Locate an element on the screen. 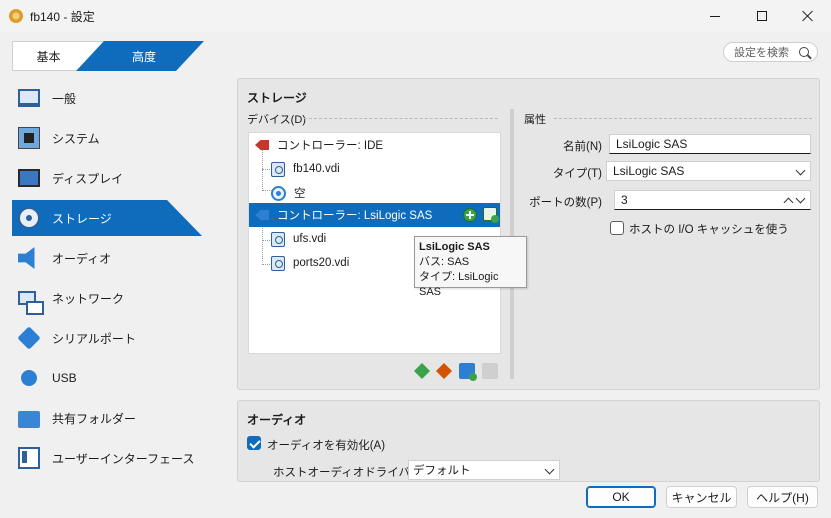 This screenshot has width=831, height=518. tree-item-label: ufs.vdi is located at coordinates (310, 239).